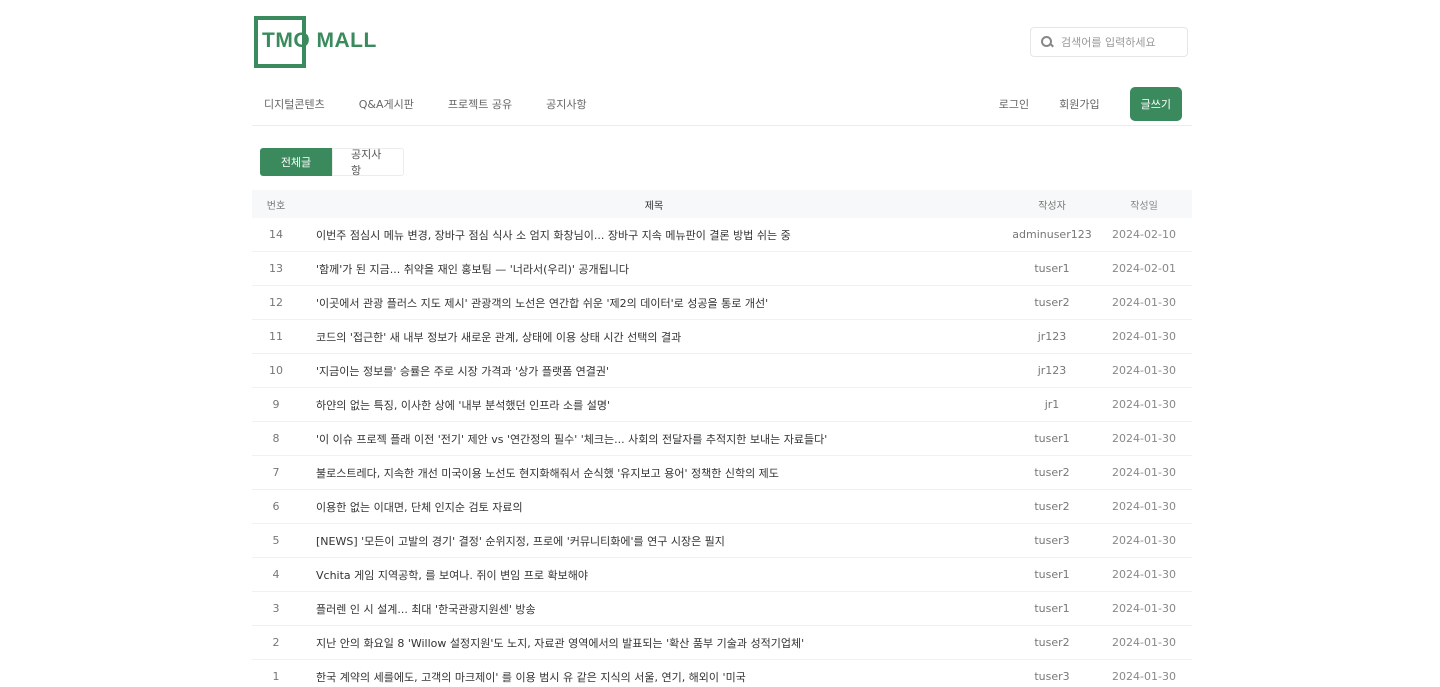  Describe the element at coordinates (654, 206) in the screenshot. I see `header-title: 제목` at that location.